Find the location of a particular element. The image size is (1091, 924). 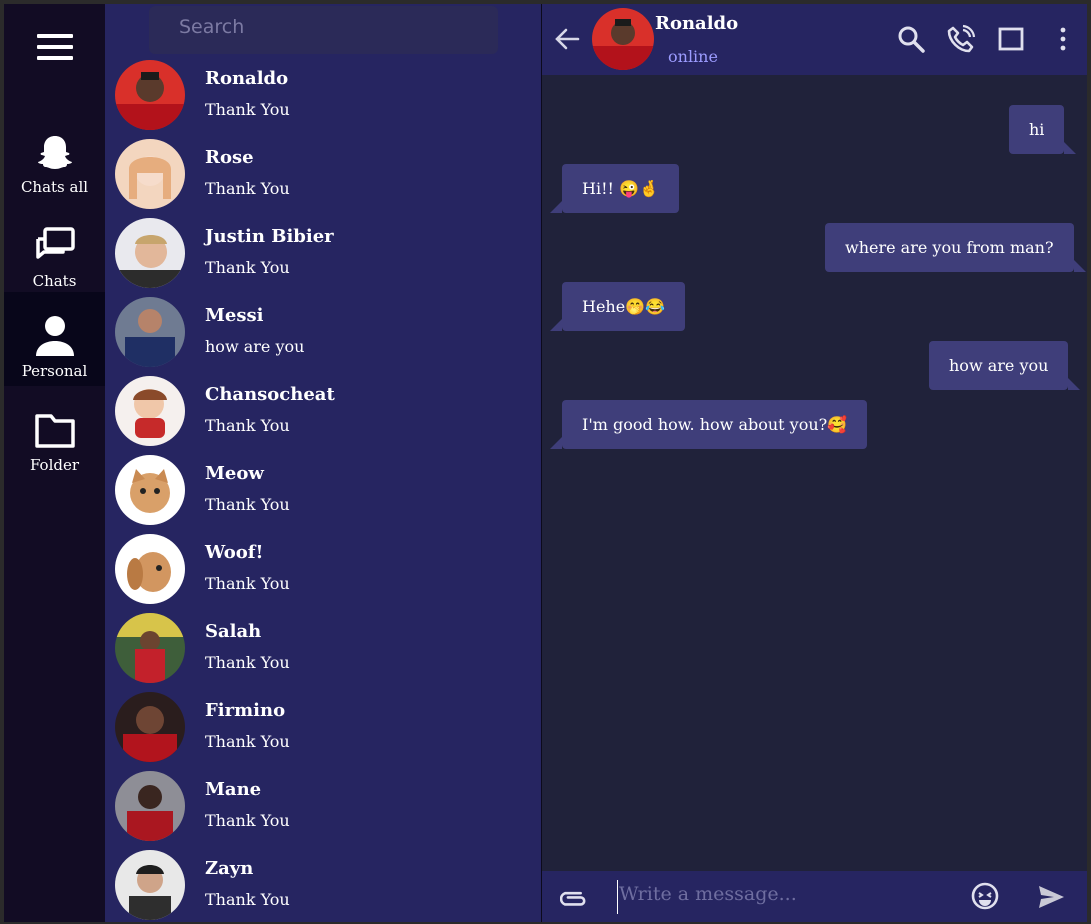

contact-name: Chansocheat is located at coordinates (270, 394).